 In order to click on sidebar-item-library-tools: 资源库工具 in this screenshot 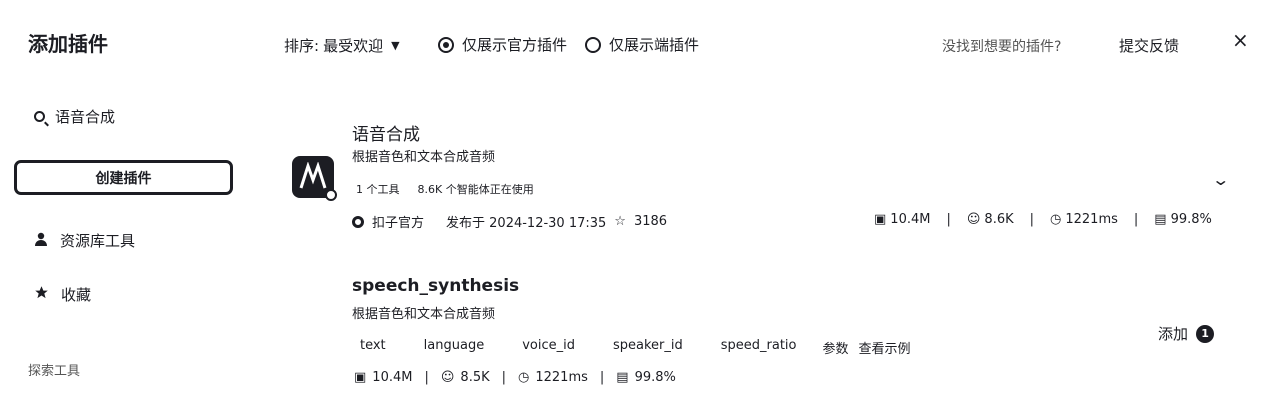, I will do `click(84, 240)`.